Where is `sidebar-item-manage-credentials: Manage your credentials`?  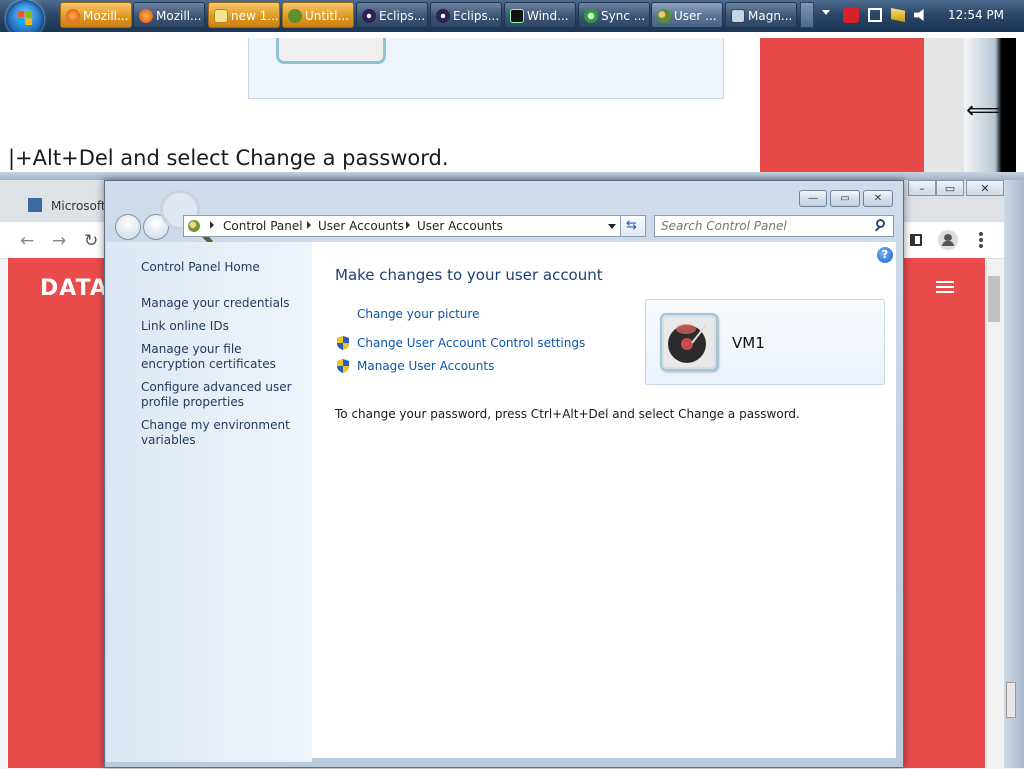
sidebar-item-manage-credentials: Manage your credentials is located at coordinates (223, 303).